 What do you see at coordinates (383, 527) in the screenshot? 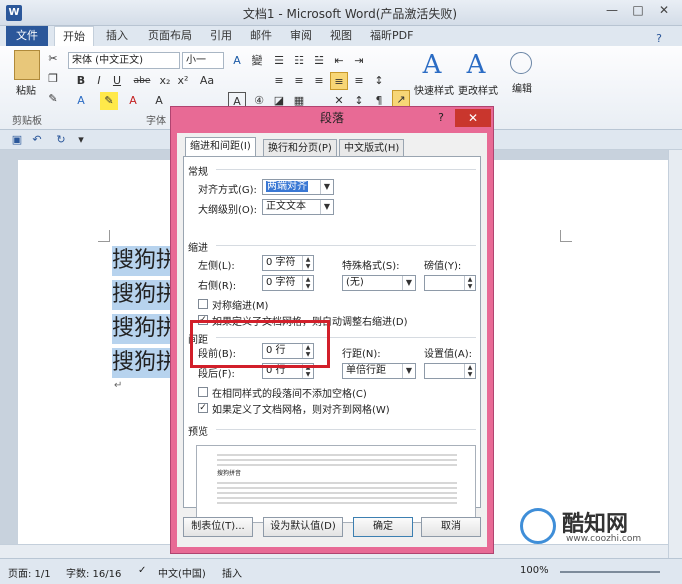
I see `ok-button: 确定` at bounding box center [383, 527].